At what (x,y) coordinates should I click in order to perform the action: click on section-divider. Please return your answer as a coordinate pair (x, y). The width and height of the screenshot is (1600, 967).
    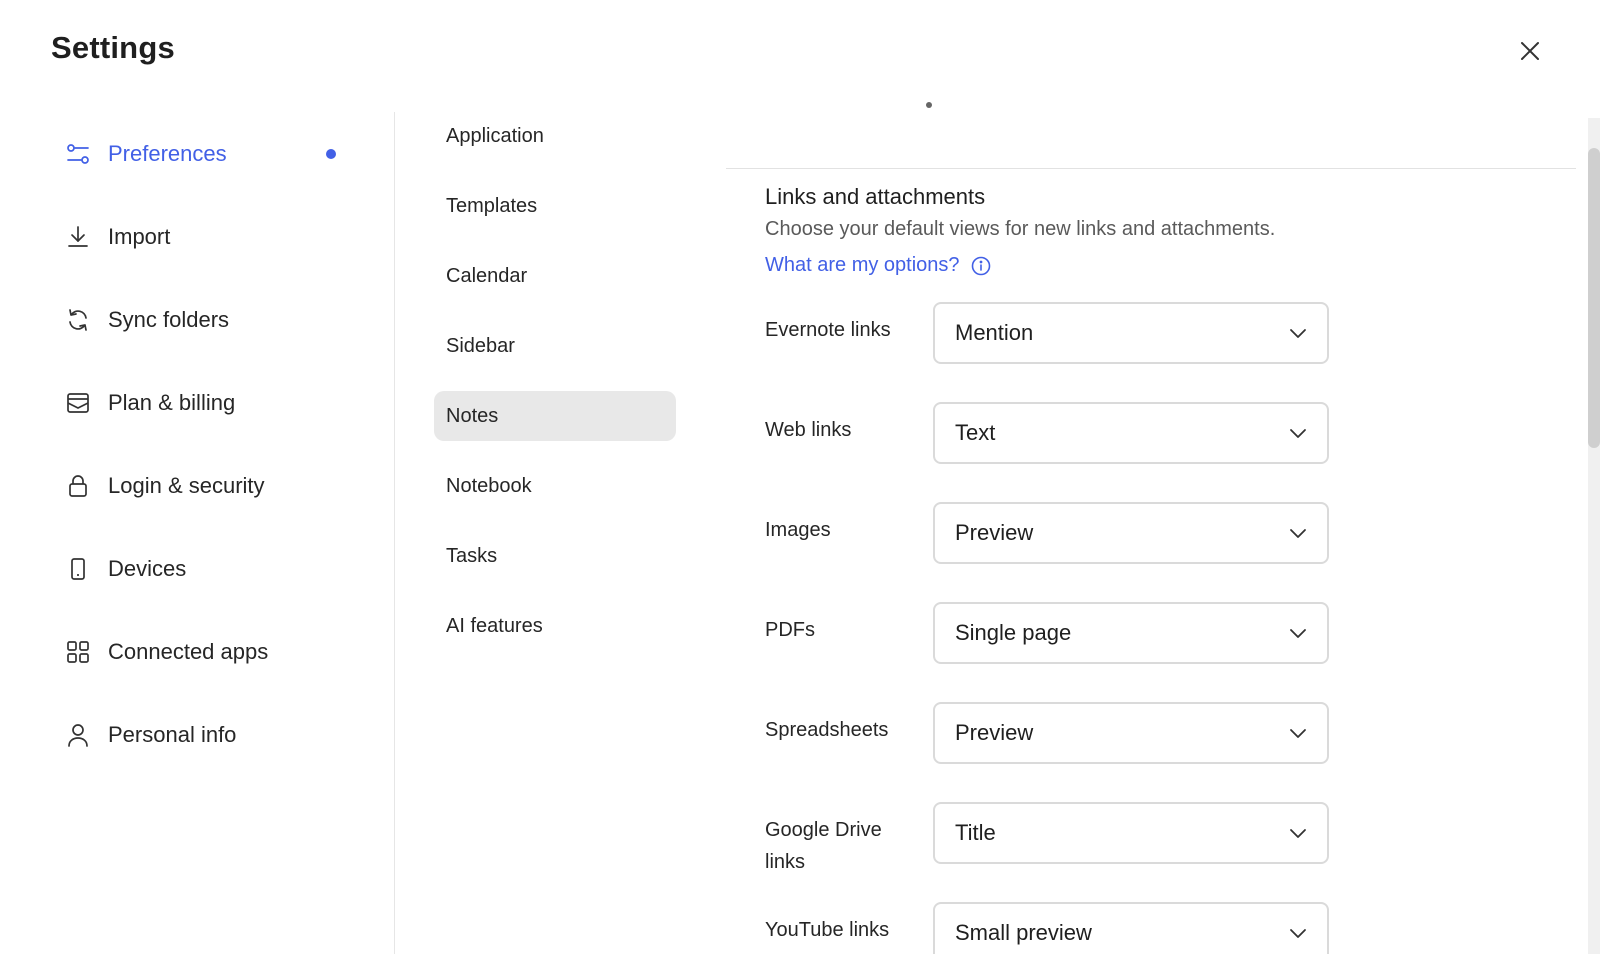
    Looking at the image, I should click on (1151, 168).